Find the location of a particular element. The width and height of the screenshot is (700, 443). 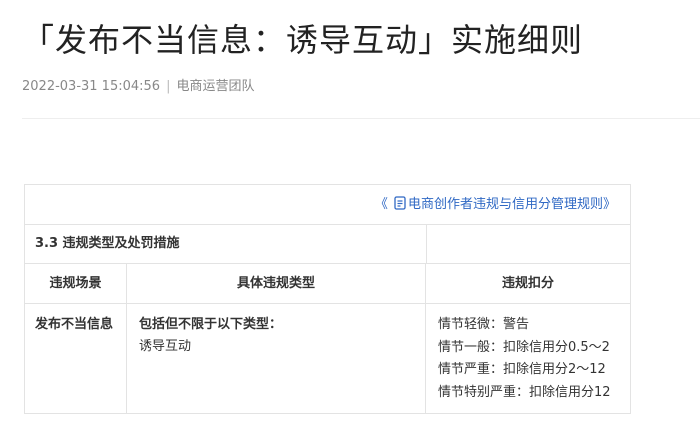

types-lead: 包括但不限于以下类型： is located at coordinates (211, 324).